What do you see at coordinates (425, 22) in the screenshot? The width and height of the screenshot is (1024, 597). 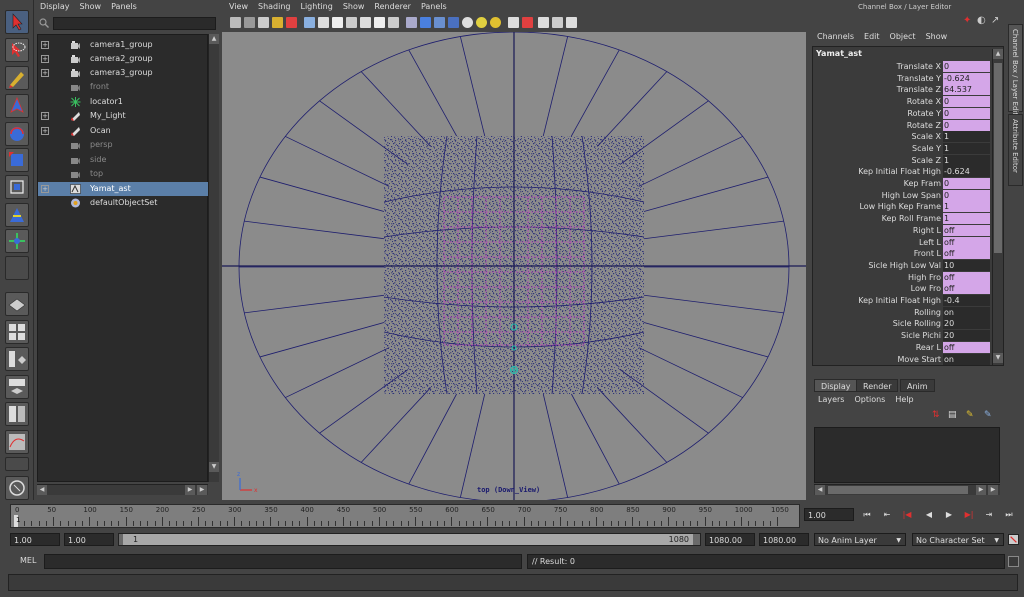 I see `smooth-shade-icon` at bounding box center [425, 22].